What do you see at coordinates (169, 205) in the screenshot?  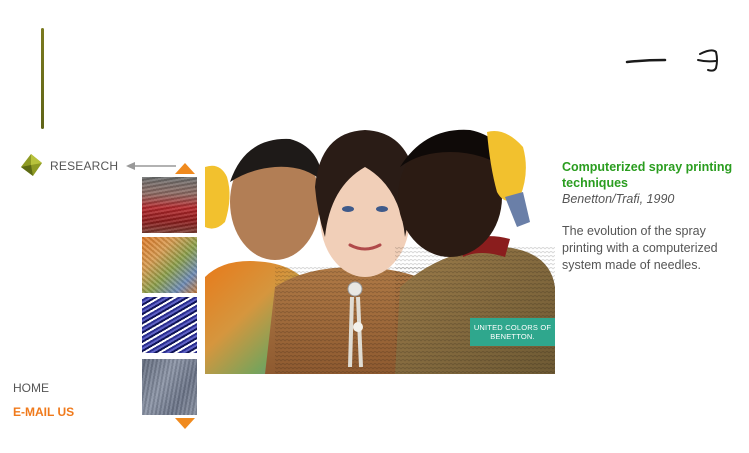 I see `thumbnail-red-knit` at bounding box center [169, 205].